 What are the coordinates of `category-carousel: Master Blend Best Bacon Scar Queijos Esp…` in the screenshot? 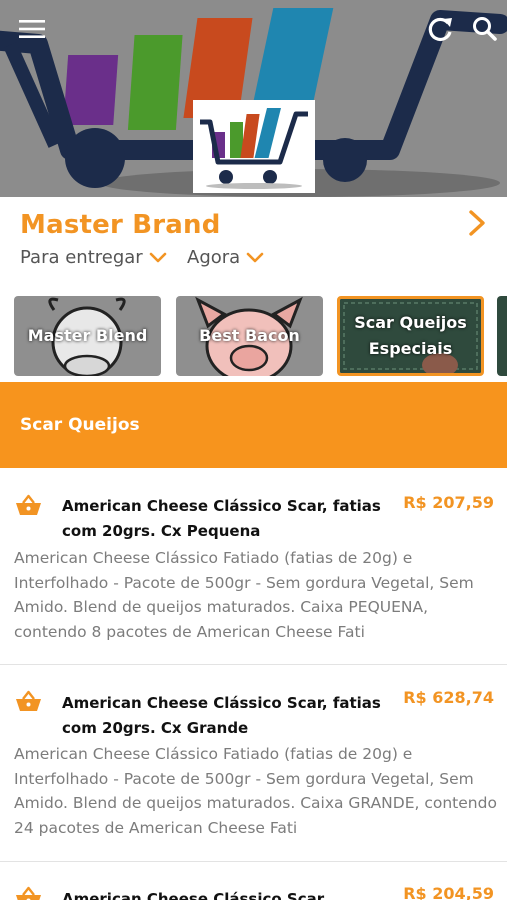 It's located at (253, 336).